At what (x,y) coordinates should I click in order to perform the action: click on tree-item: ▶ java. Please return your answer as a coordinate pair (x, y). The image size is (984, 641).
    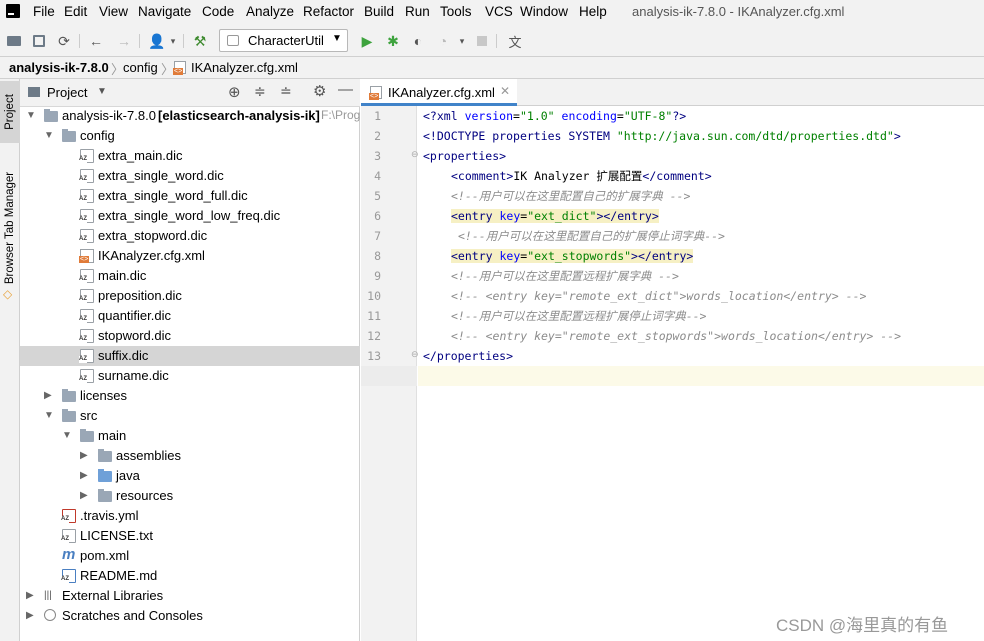
    Looking at the image, I should click on (190, 476).